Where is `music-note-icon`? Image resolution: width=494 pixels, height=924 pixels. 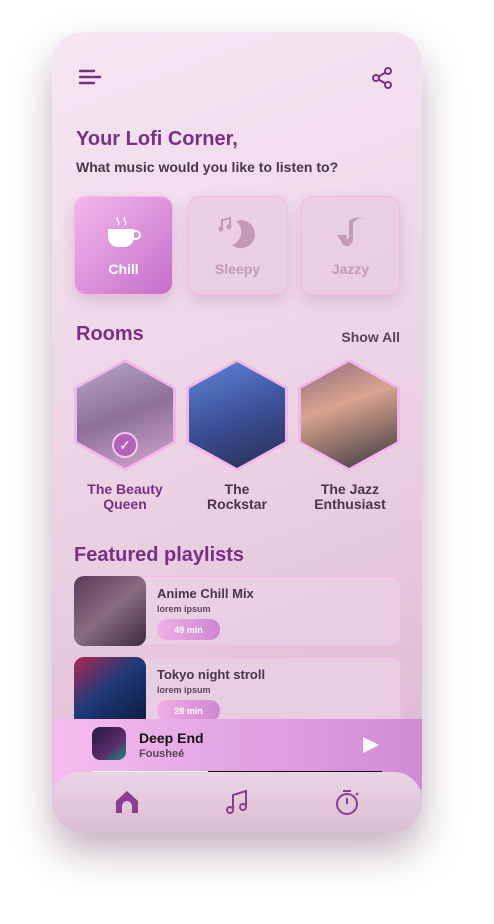
music-note-icon is located at coordinates (237, 802).